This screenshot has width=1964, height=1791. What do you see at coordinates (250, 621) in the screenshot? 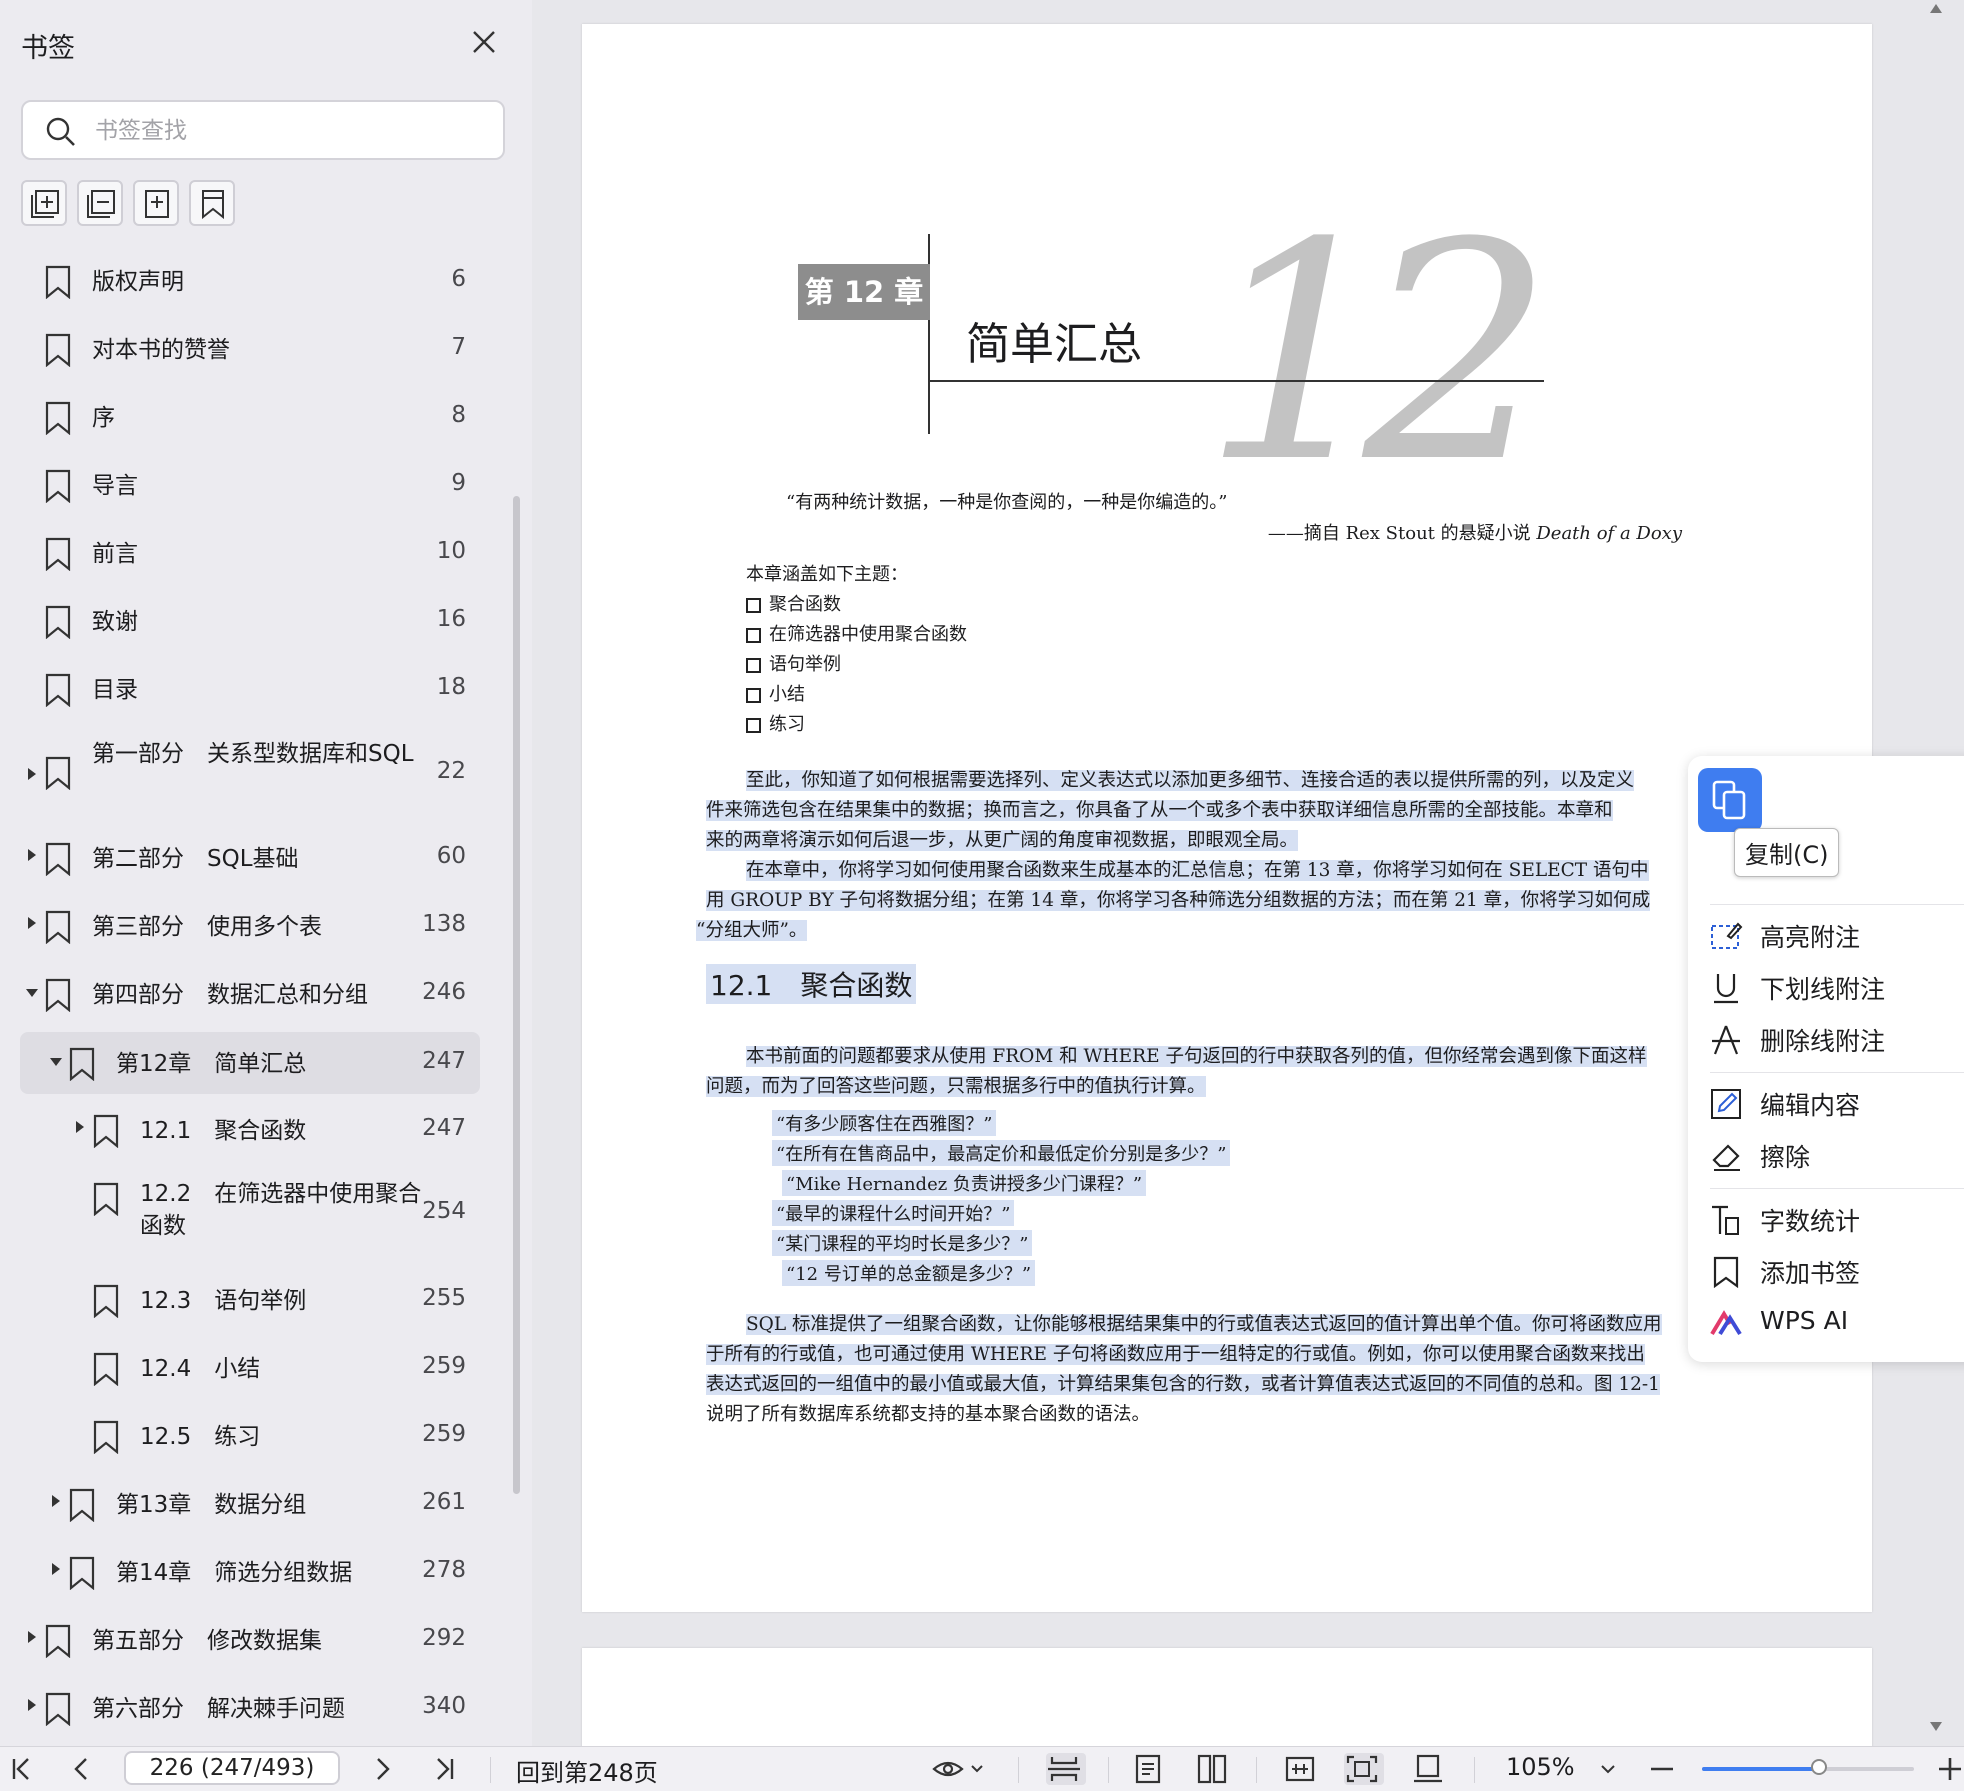
I see `bookmark-item: 致谢 16` at bounding box center [250, 621].